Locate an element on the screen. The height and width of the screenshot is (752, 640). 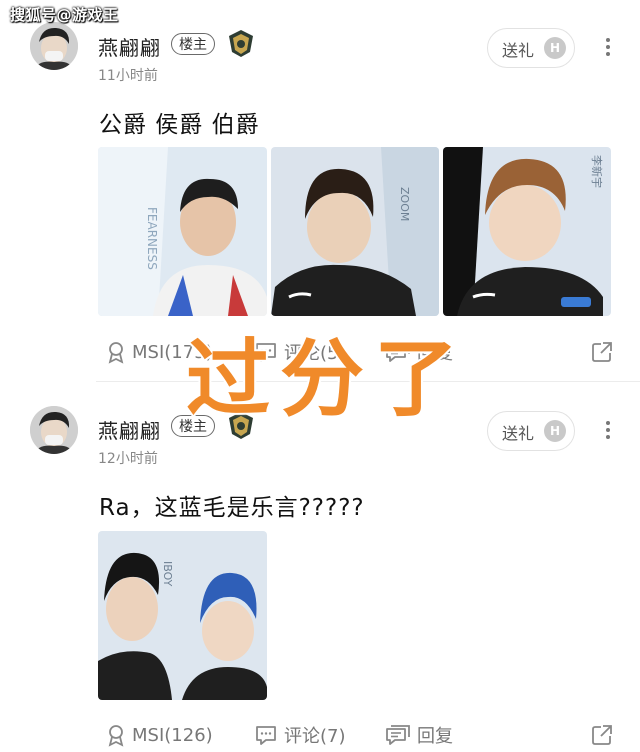
action-bar: MSI(126) 评论(7) 回复 is located at coordinates (320, 735).